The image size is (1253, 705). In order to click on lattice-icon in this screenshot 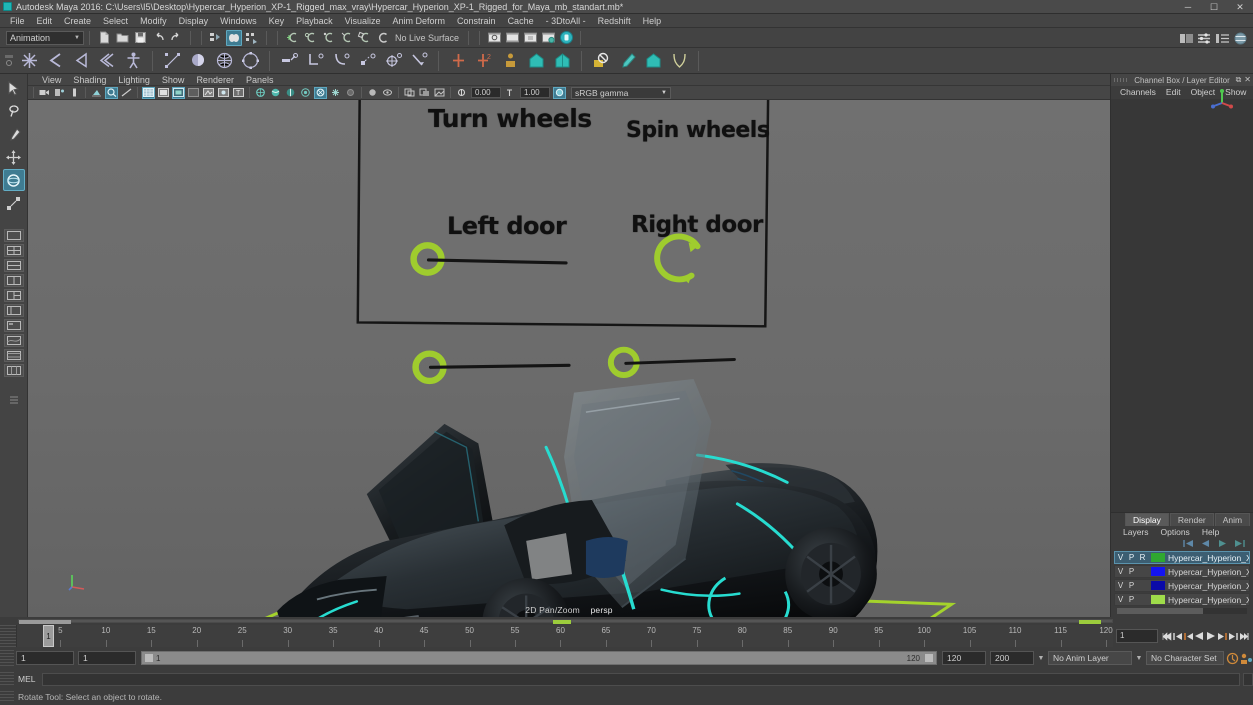, I will do `click(224, 61)`.